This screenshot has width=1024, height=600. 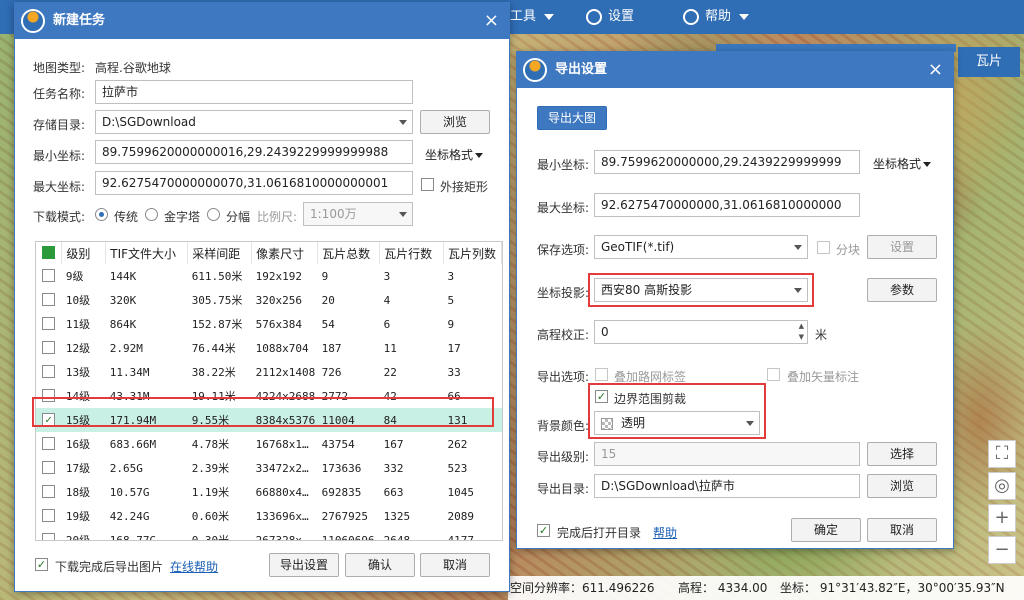 I want to click on table-row: 20级 168.77G 0.30米 267328x… 11060696 2648 4177, so click(x=269, y=534).